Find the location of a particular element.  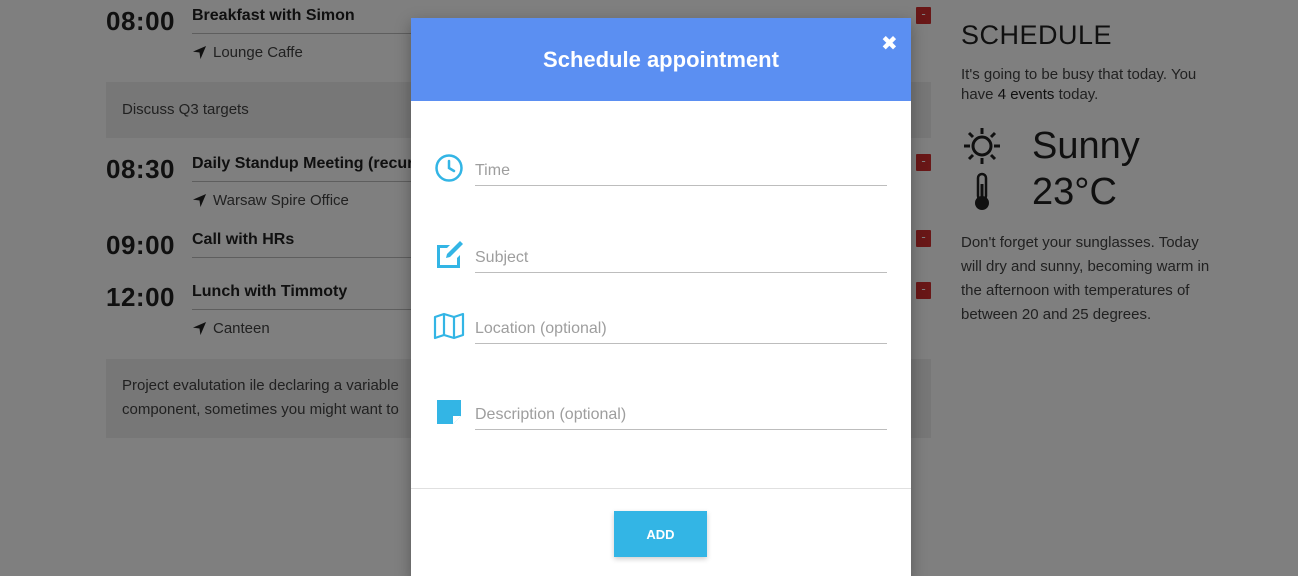

modal-footer-divider is located at coordinates (661, 488).